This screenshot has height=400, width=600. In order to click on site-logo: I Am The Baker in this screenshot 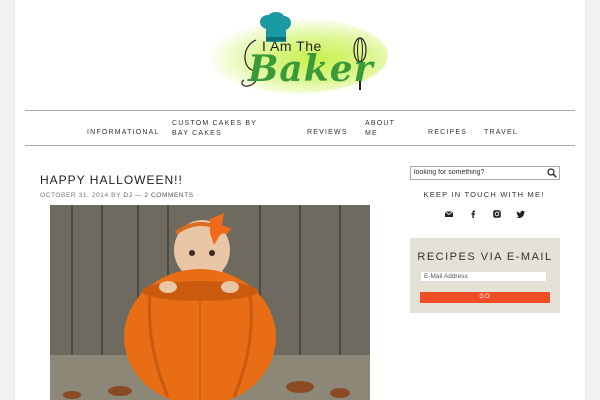, I will do `click(300, 54)`.